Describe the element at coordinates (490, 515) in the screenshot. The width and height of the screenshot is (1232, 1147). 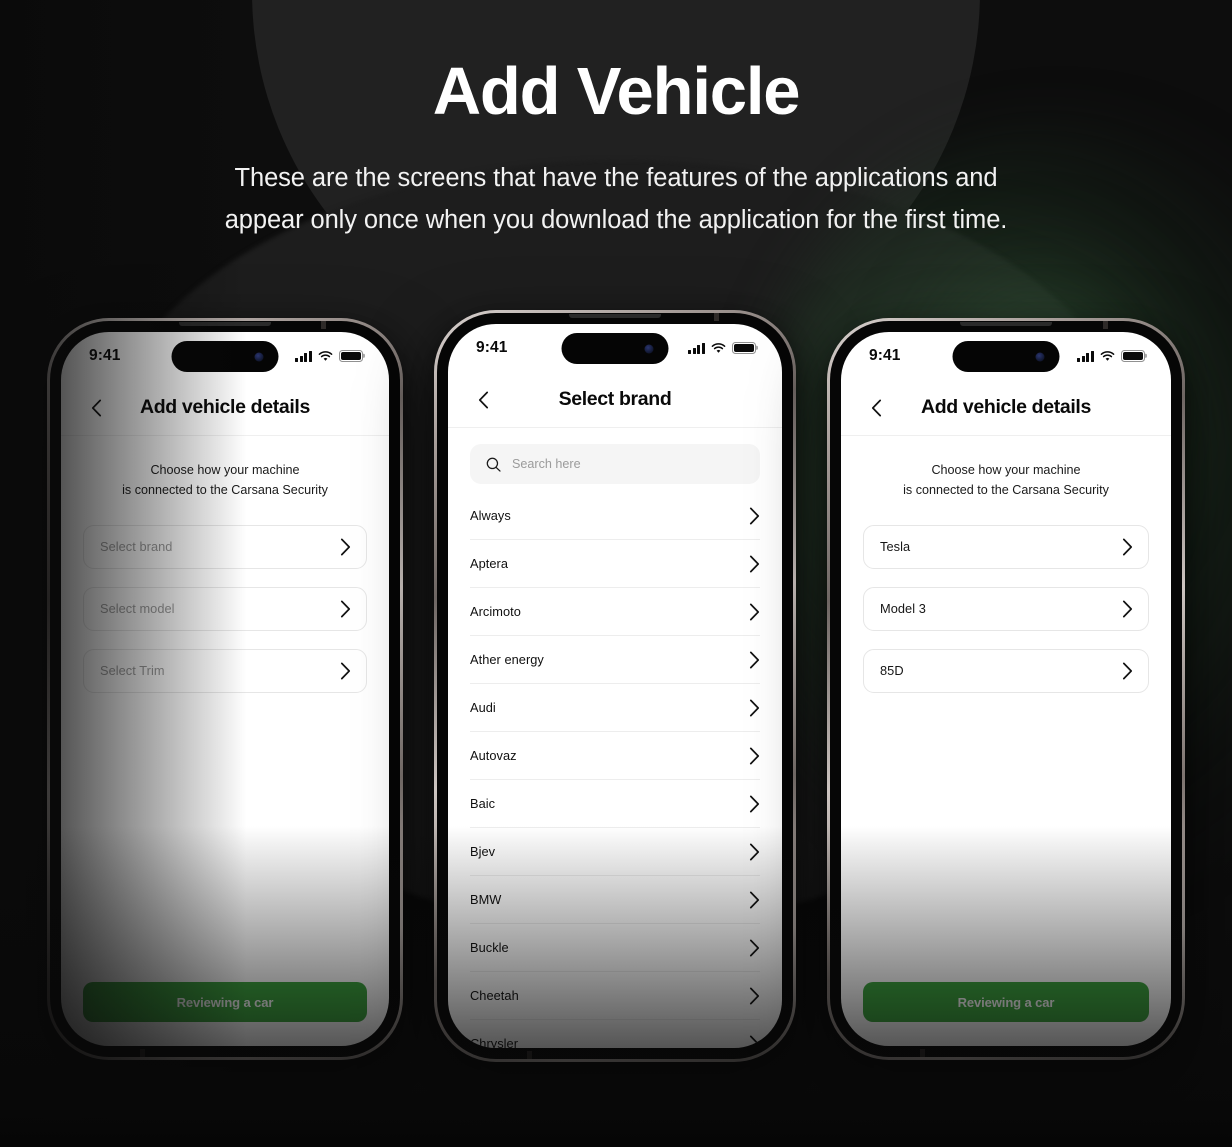
I see `brand-name: Always` at that location.